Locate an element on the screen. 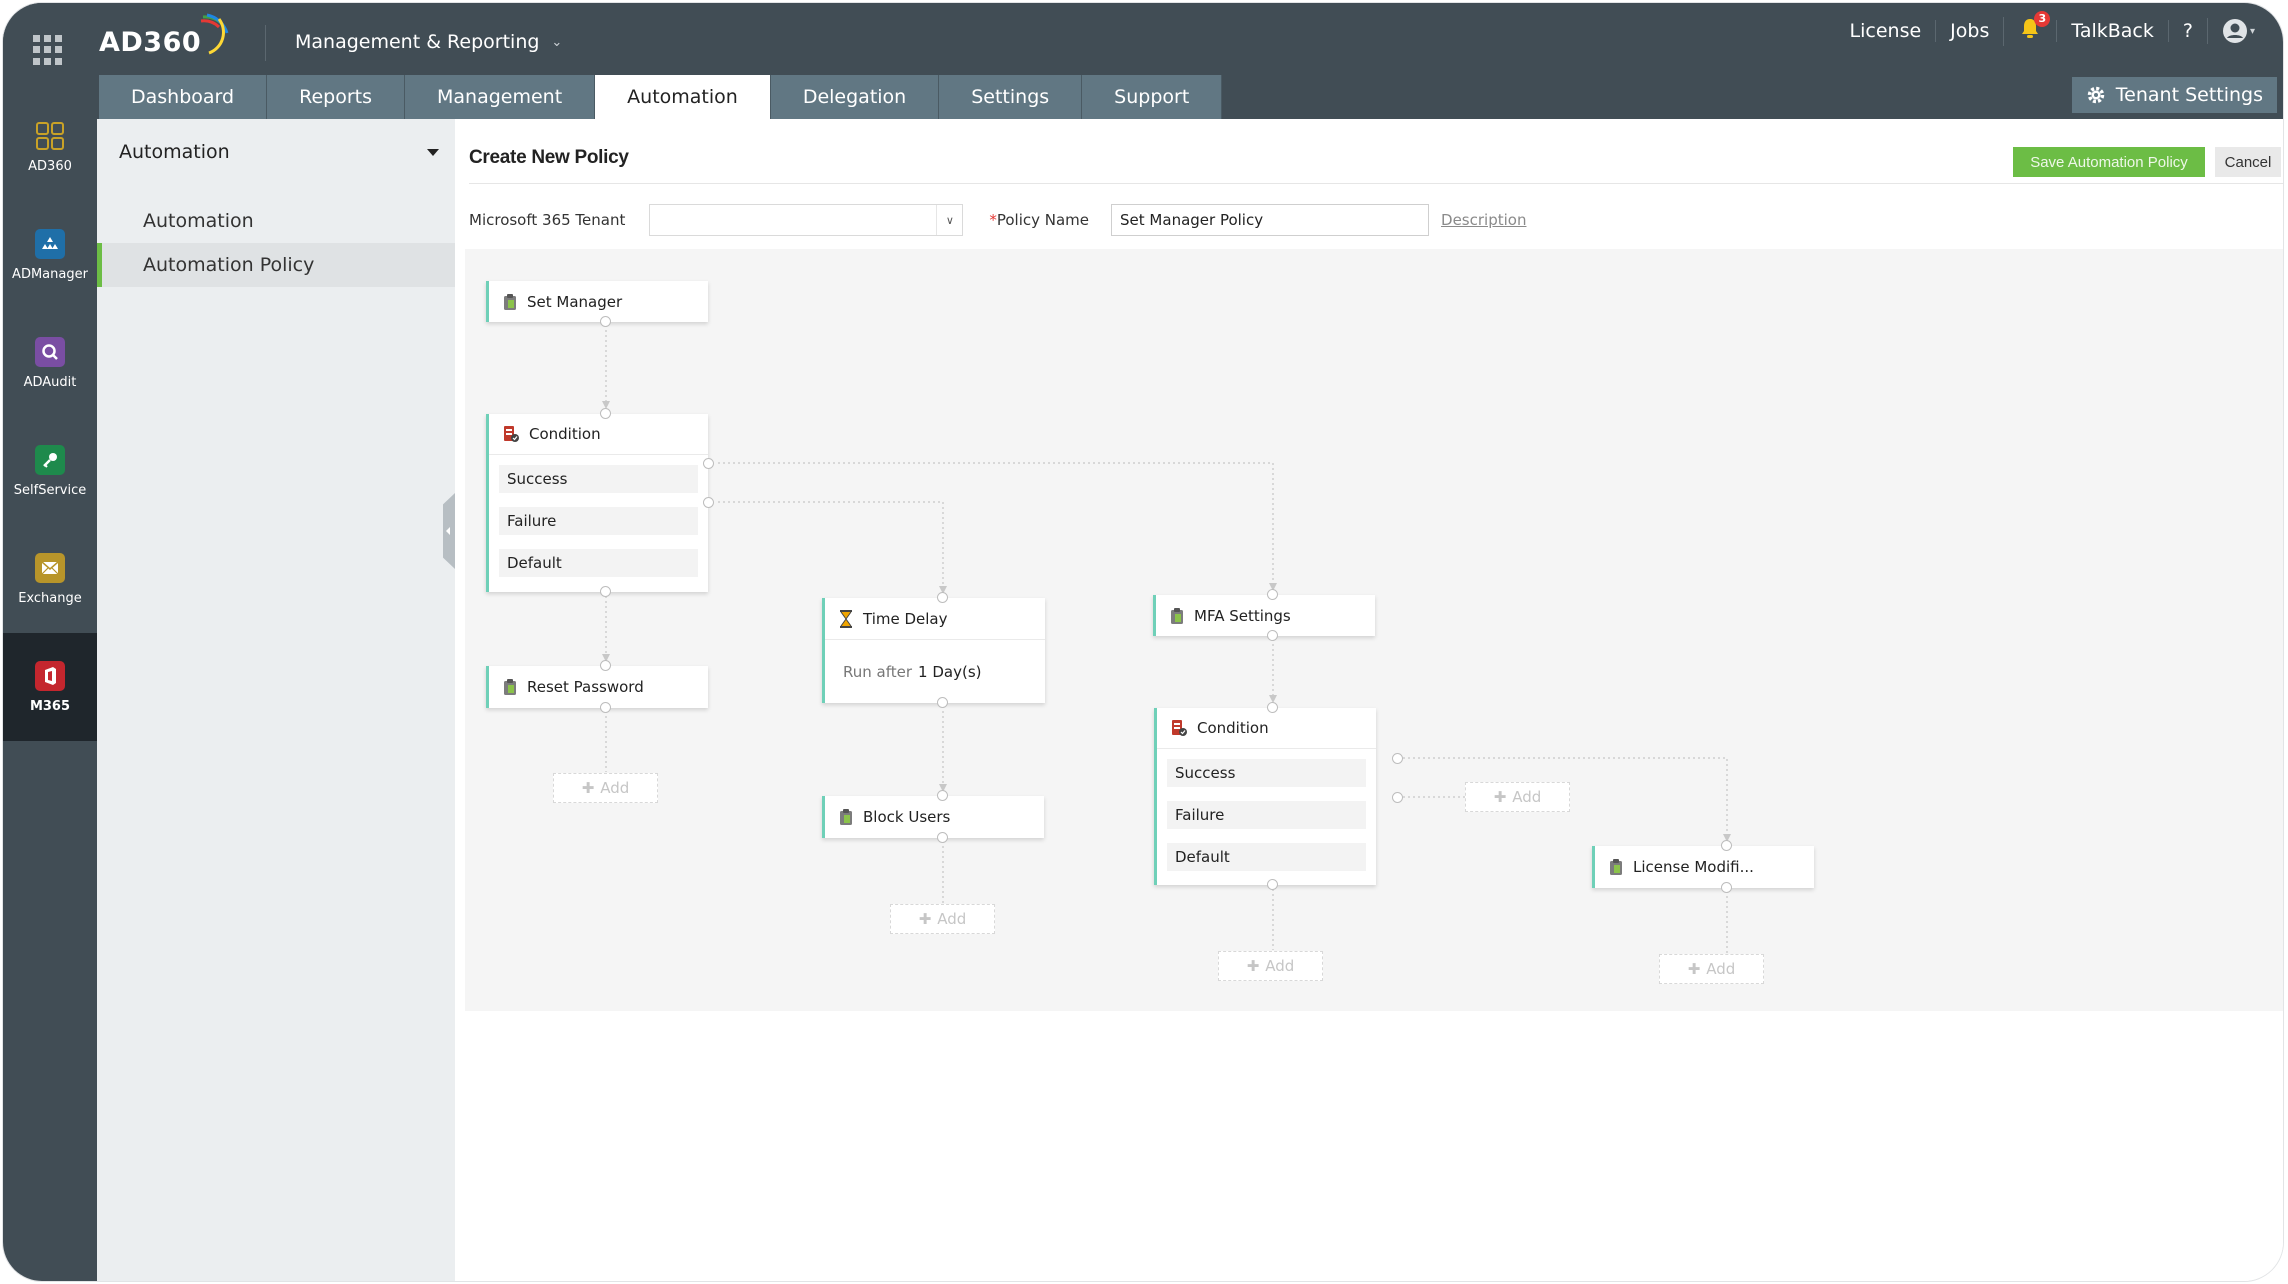 The image size is (2288, 1284). workflow-node-condition-1: Condition Success Failure Default is located at coordinates (597, 503).